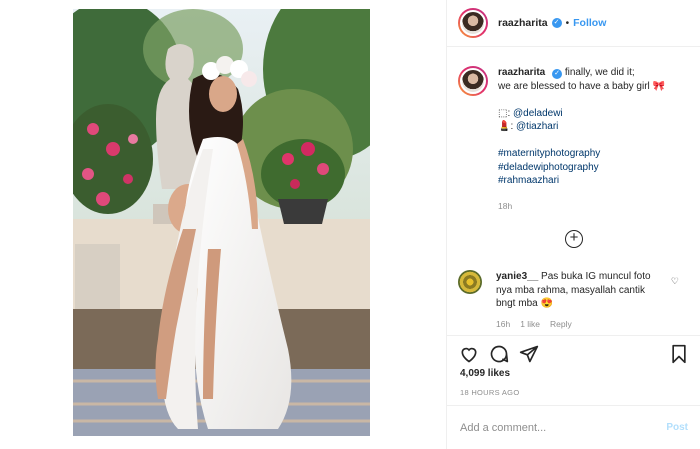  I want to click on post-age: 18 HOURS AGO, so click(490, 392).